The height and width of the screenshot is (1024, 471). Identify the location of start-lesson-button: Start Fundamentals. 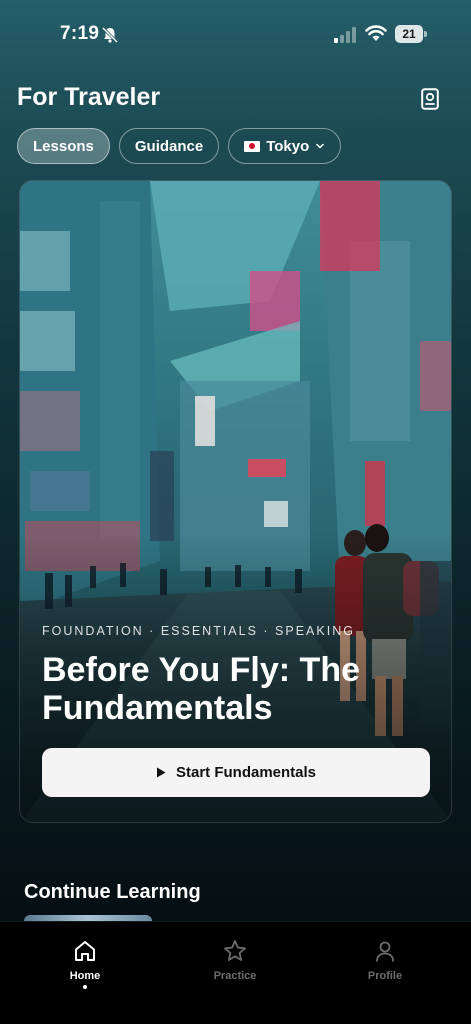
(236, 772).